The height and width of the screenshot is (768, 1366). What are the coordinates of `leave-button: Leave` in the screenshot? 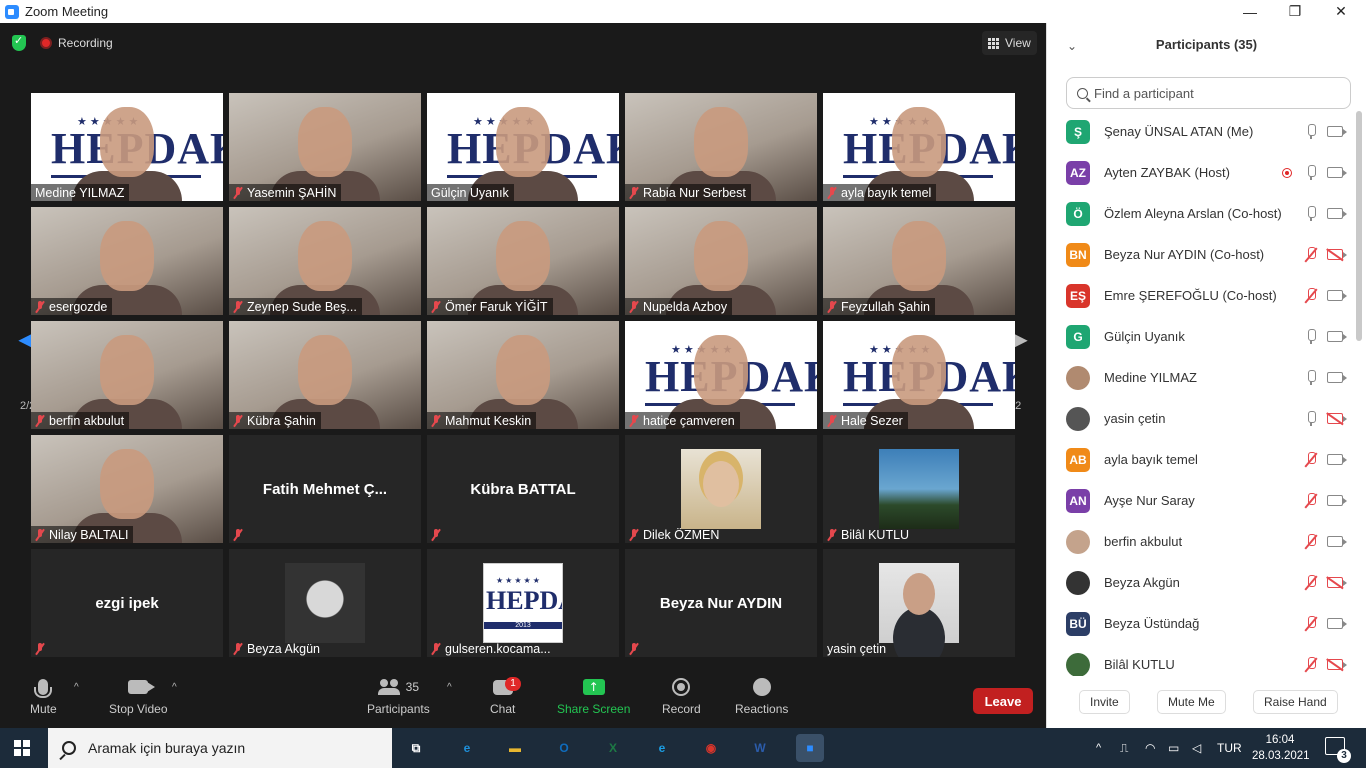 It's located at (1003, 701).